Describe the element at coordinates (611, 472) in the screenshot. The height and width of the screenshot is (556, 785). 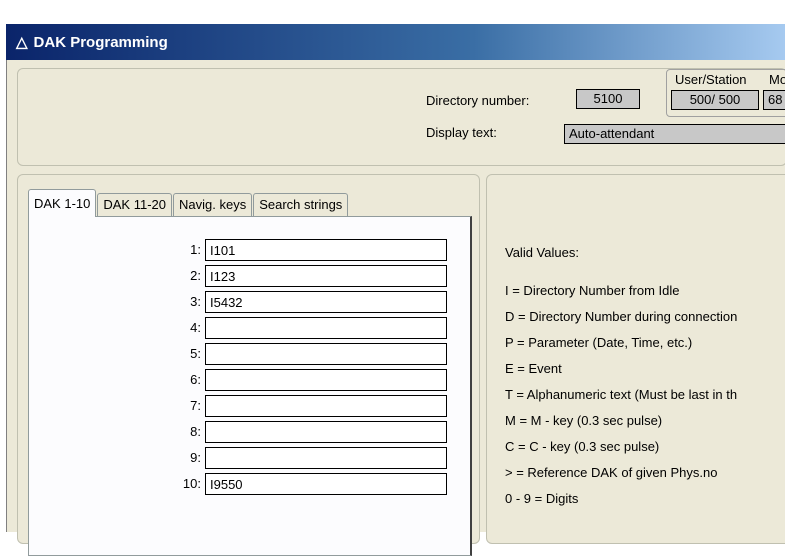
I see `valid-value-item: > = Reference DAK of given Phys.no` at that location.